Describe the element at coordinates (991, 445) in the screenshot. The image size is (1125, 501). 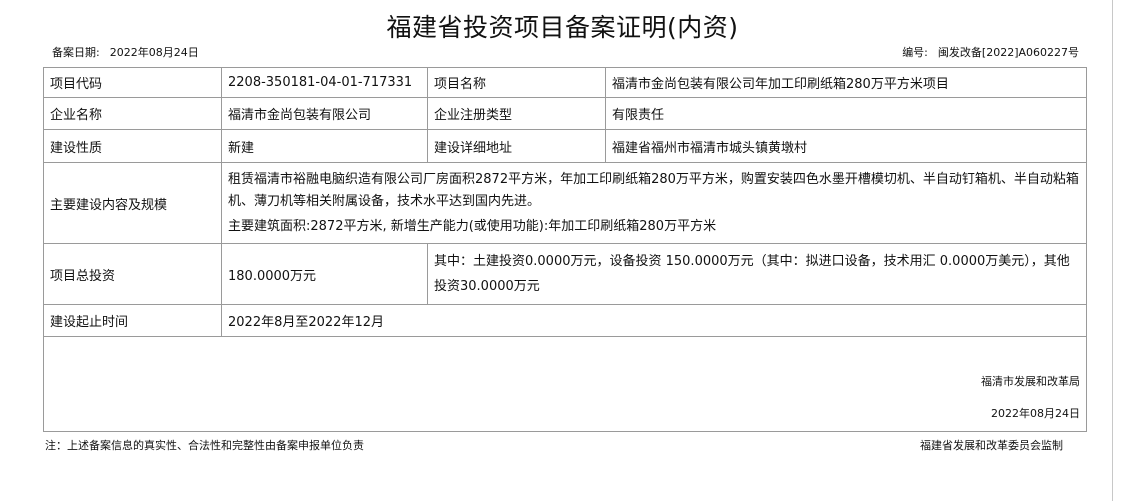
I see `supervisor-note: 福建省发展和改革委员会监制` at that location.